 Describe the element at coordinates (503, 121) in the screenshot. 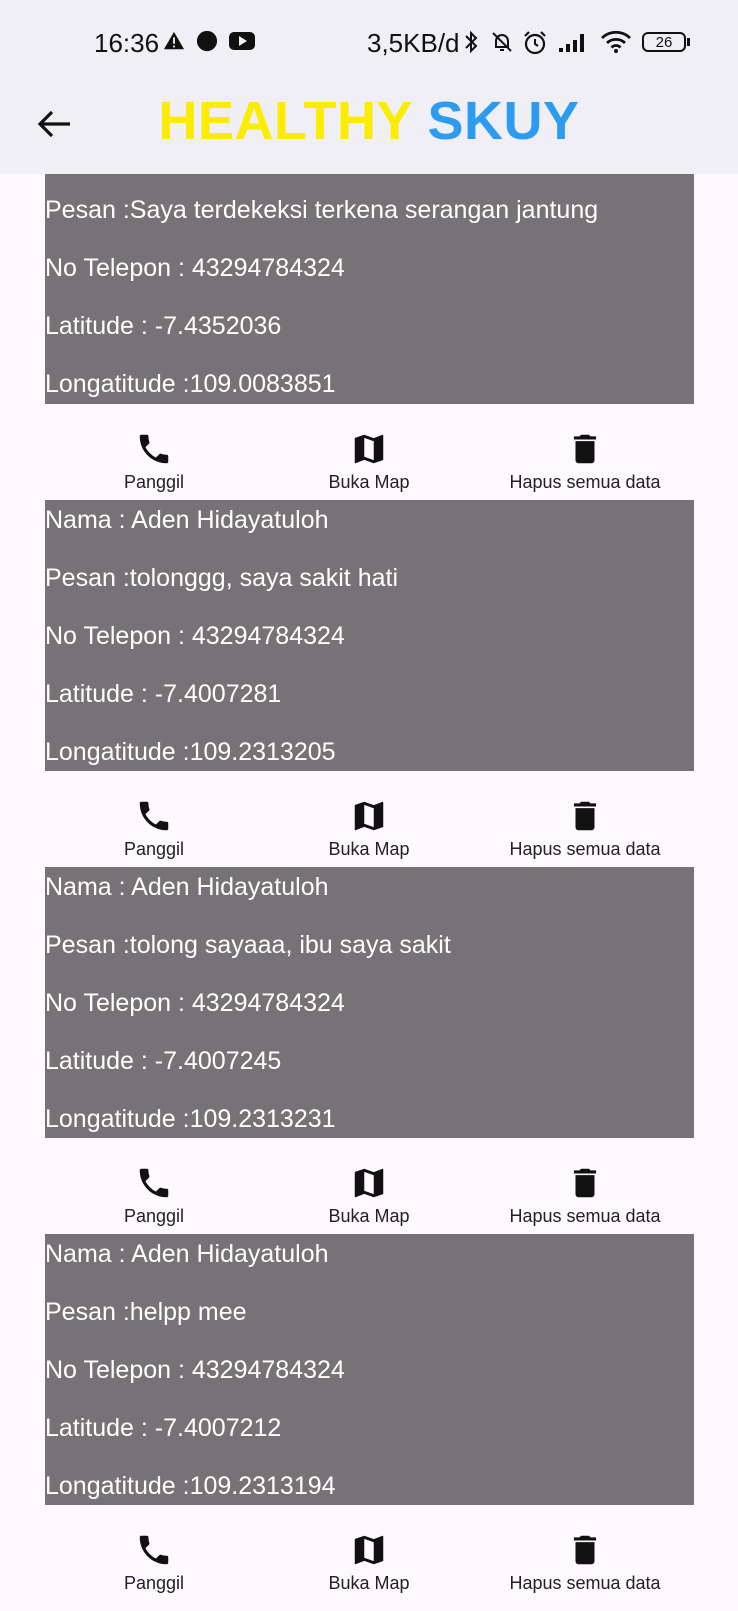

I see `app-title-skuy: SKUY` at that location.